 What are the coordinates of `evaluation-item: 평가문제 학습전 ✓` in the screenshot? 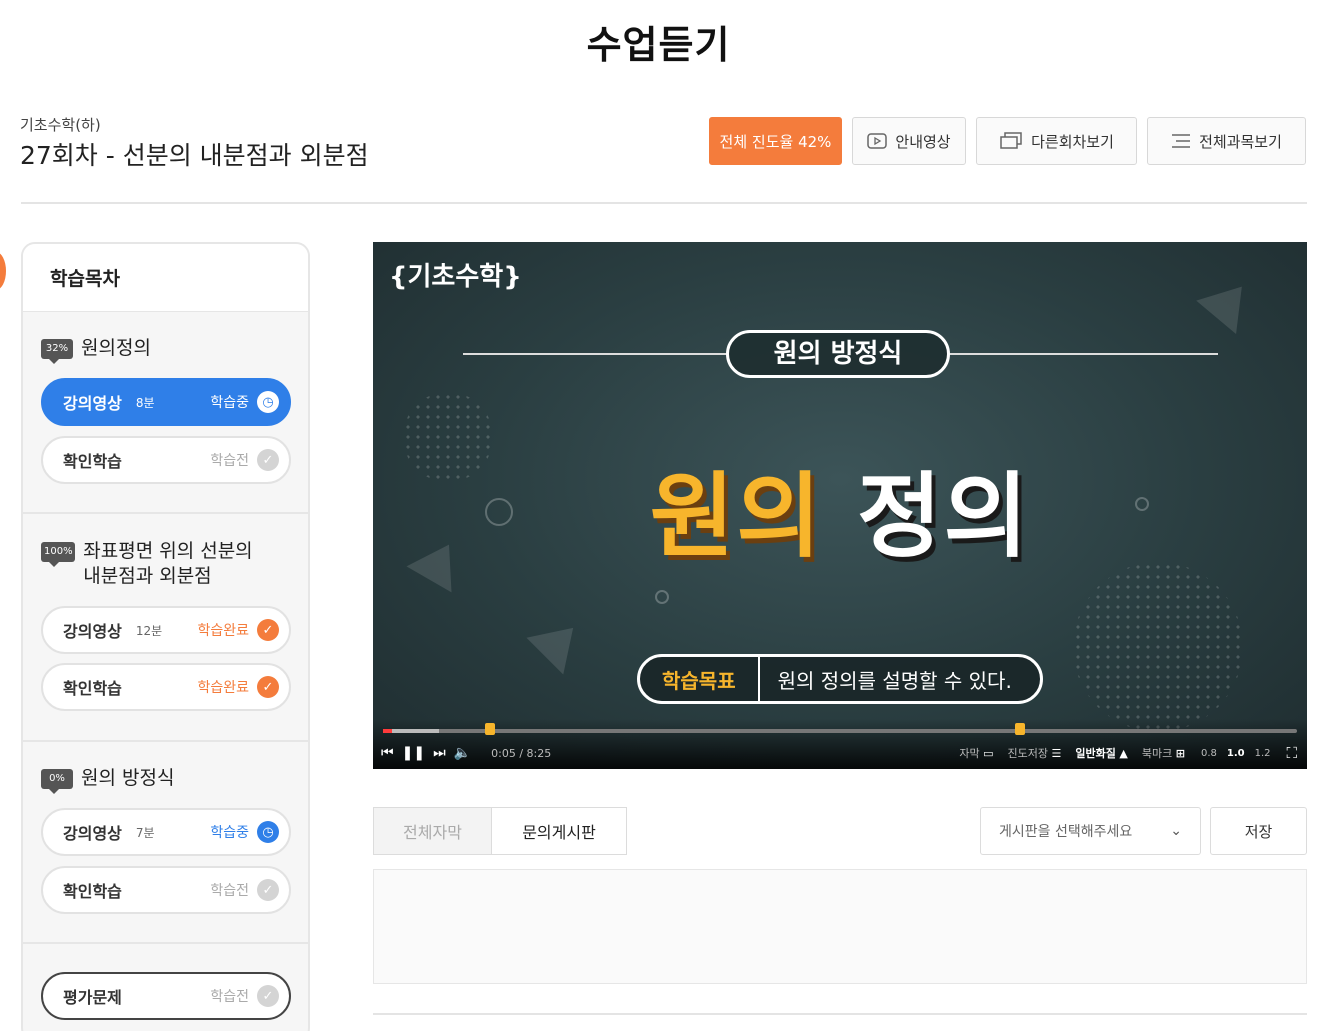 It's located at (166, 996).